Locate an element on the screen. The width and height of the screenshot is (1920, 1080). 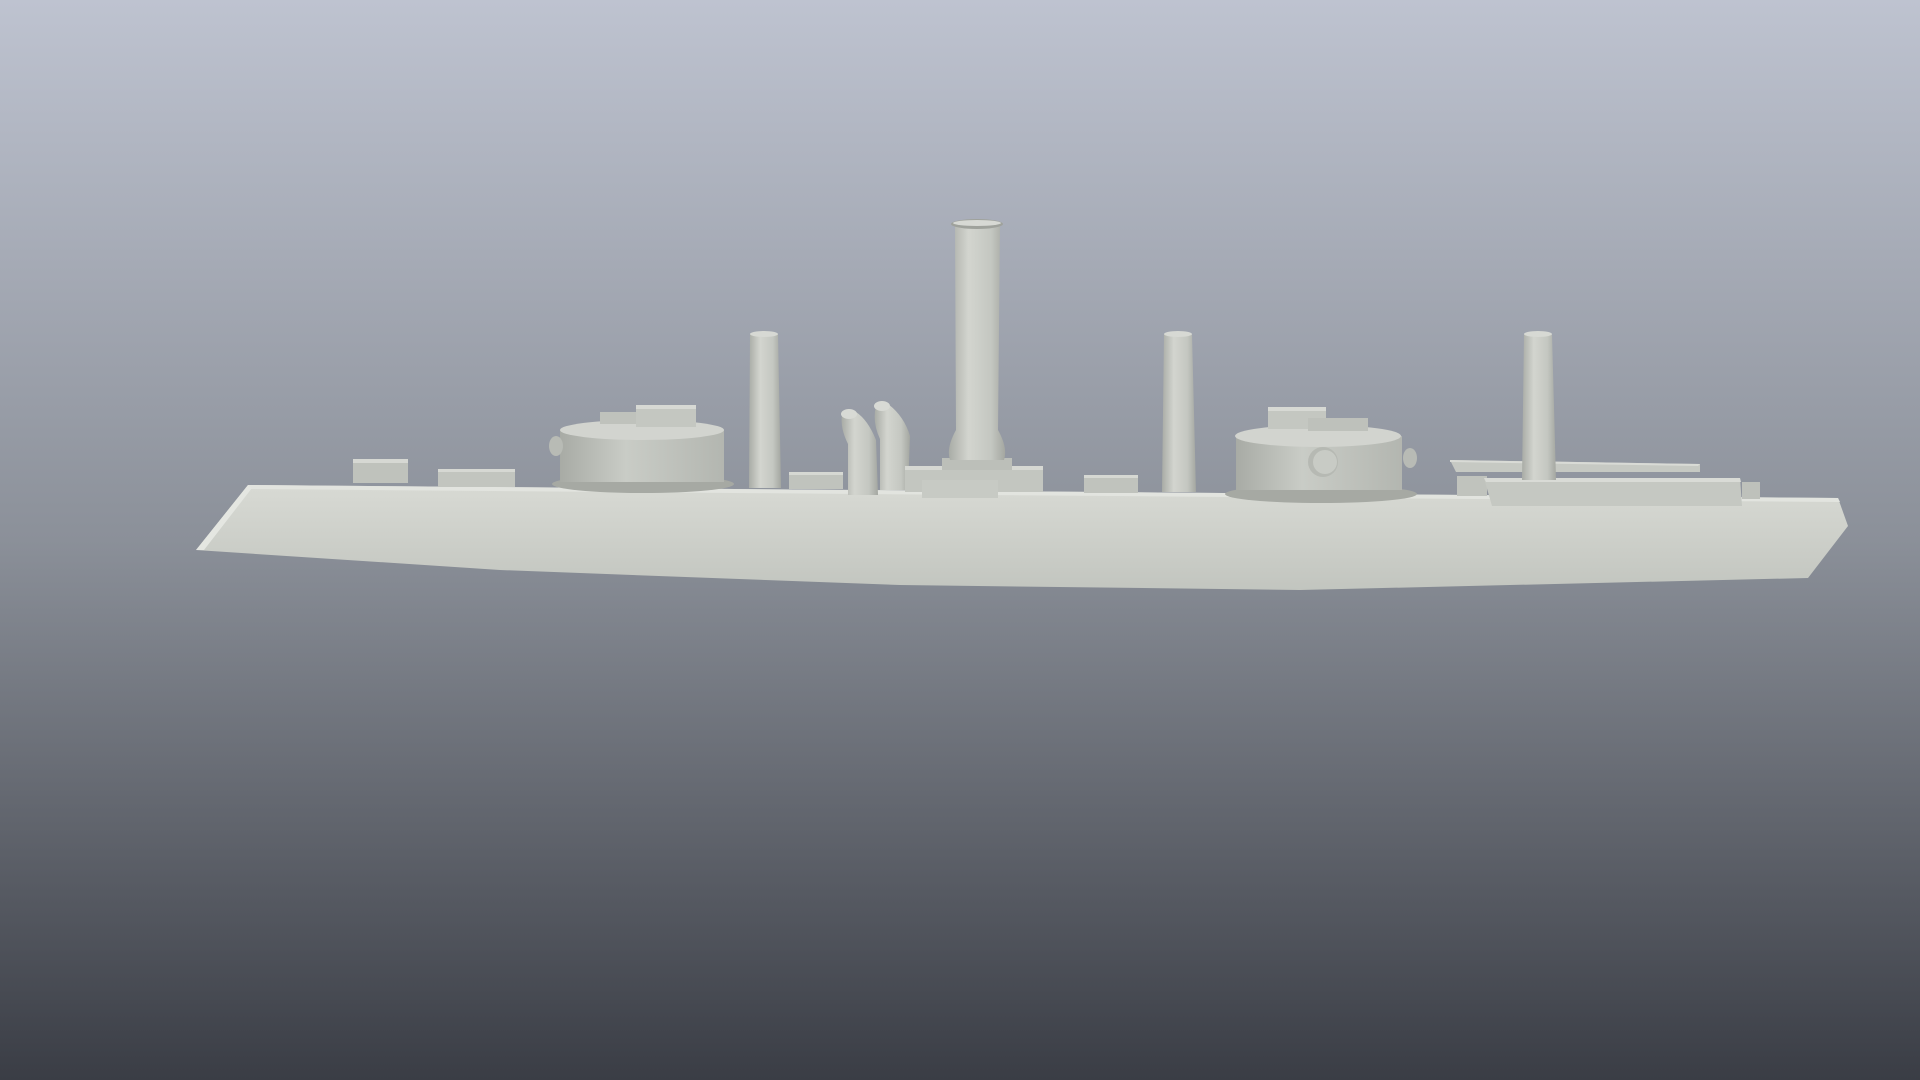
forecastle-block is located at coordinates (1472, 486).